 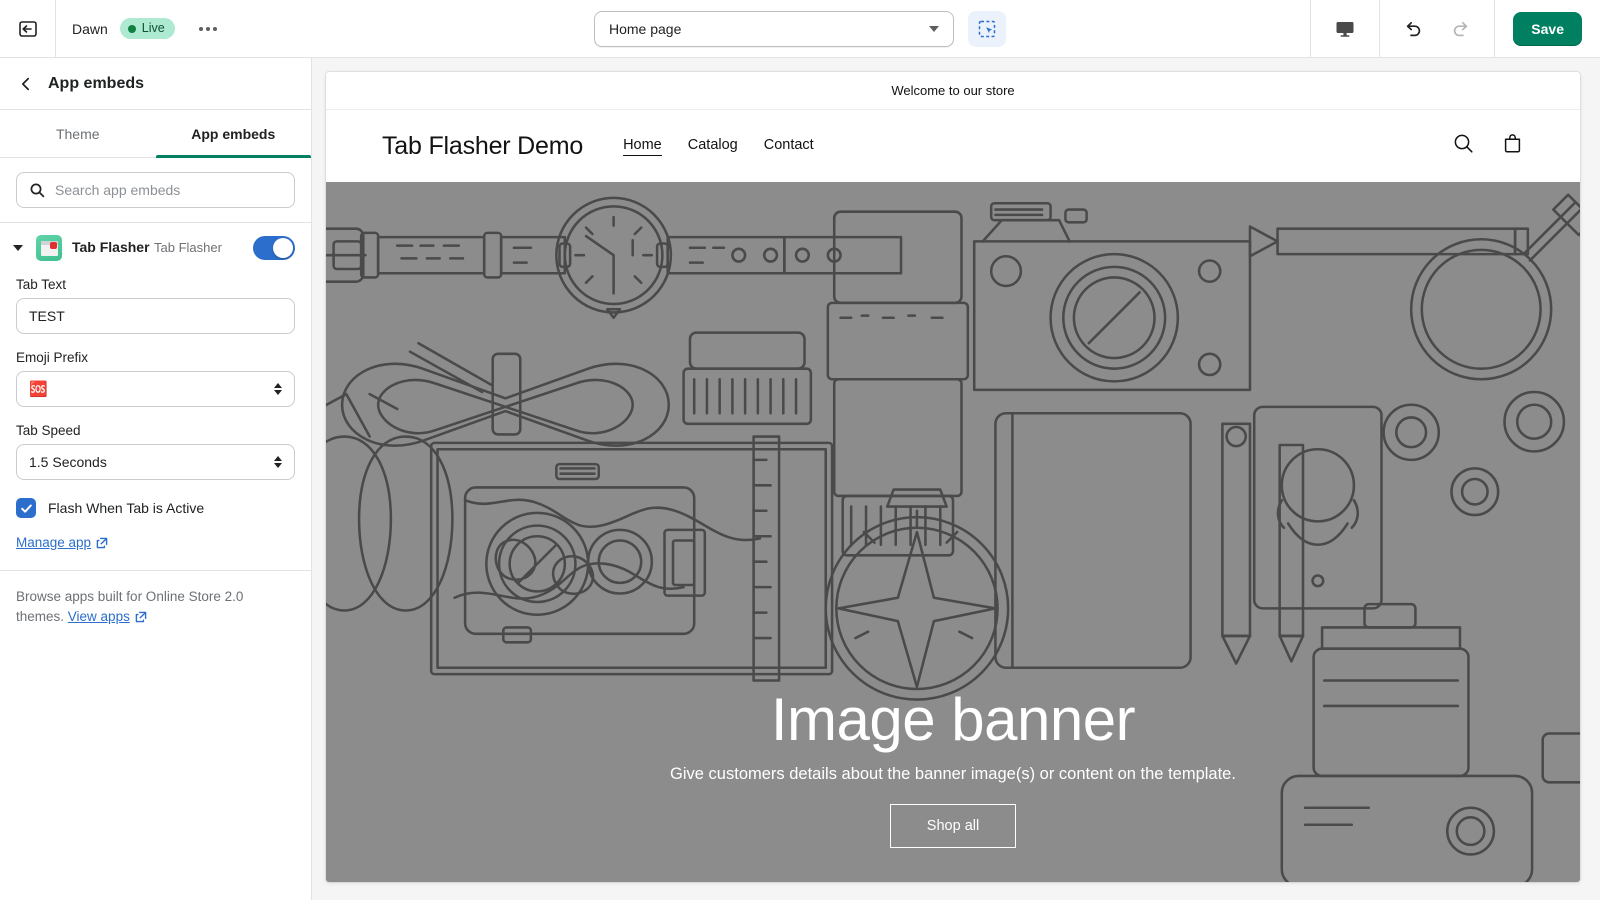 What do you see at coordinates (37, 190) in the screenshot?
I see `search-icon` at bounding box center [37, 190].